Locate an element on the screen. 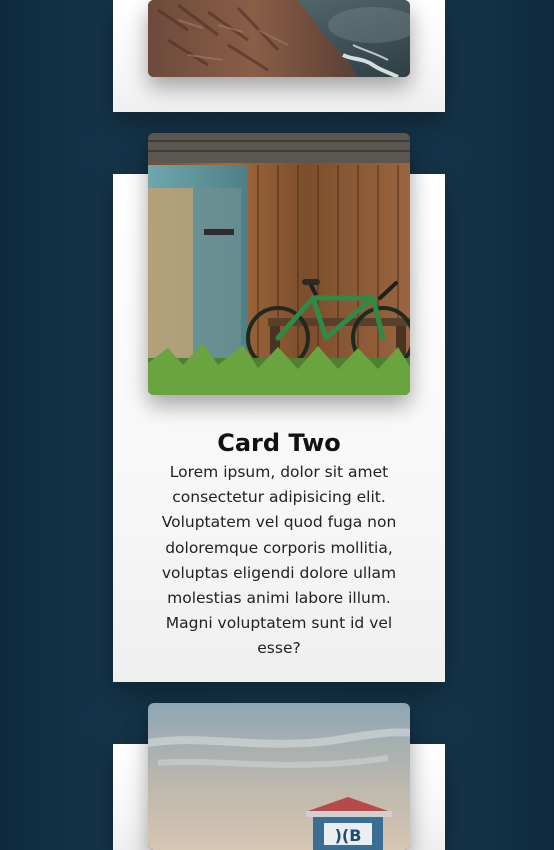 This screenshot has height=850, width=554. card-two-image is located at coordinates (279, 264).